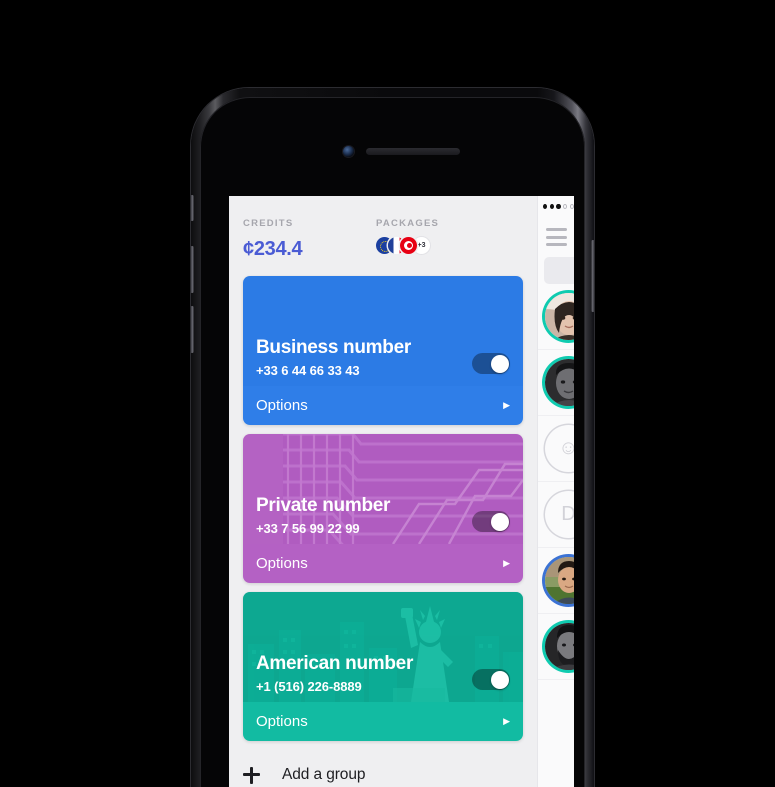 The image size is (775, 787). I want to click on volume-up-button, so click(192, 269).